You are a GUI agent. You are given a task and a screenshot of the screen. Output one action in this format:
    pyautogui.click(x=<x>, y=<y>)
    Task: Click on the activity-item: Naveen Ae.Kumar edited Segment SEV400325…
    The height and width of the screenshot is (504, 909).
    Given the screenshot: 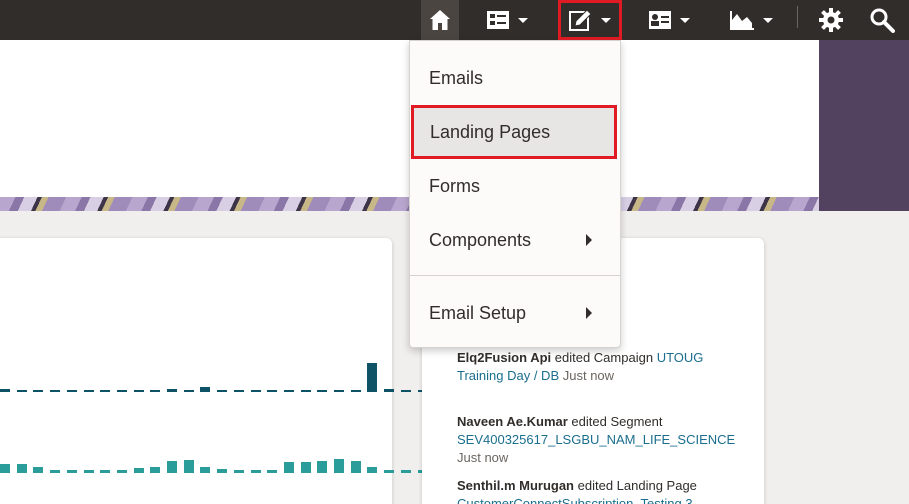 What is the action you would take?
    pyautogui.click(x=607, y=440)
    